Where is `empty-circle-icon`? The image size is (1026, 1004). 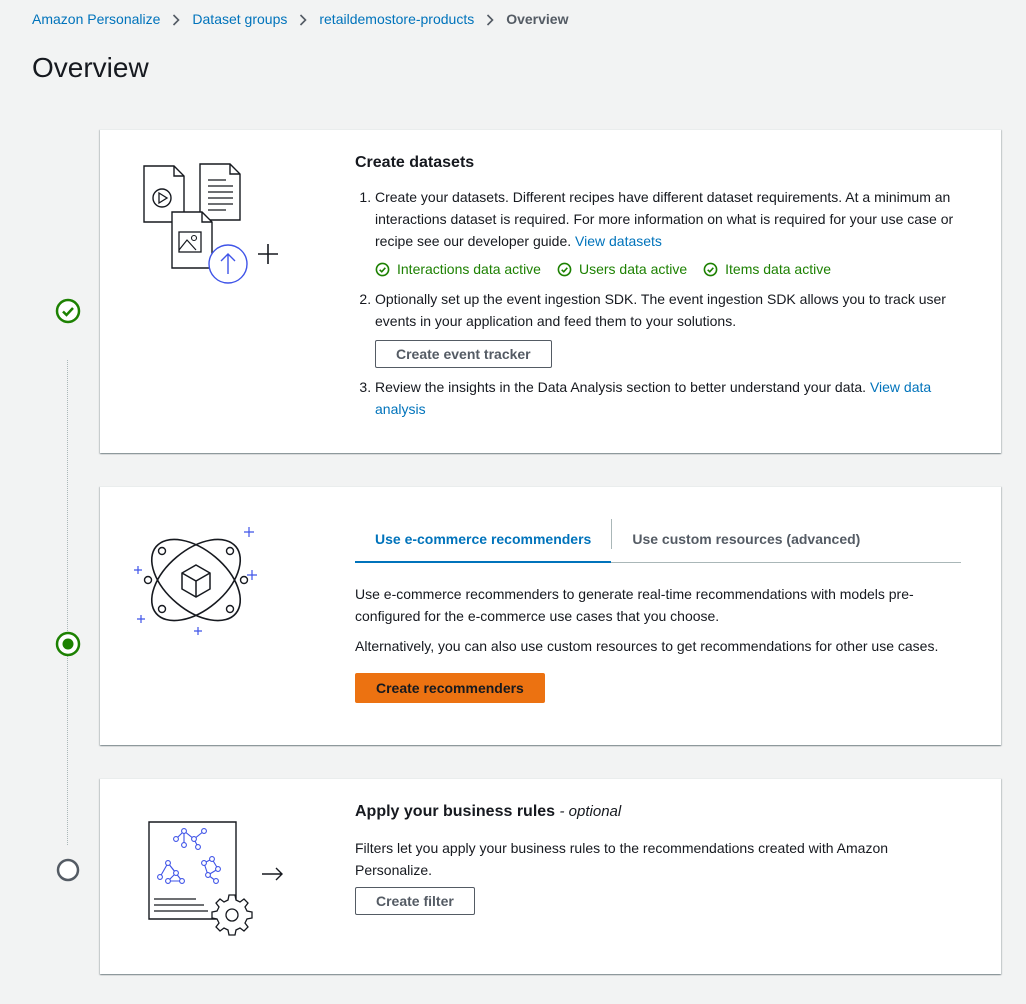
empty-circle-icon is located at coordinates (68, 870).